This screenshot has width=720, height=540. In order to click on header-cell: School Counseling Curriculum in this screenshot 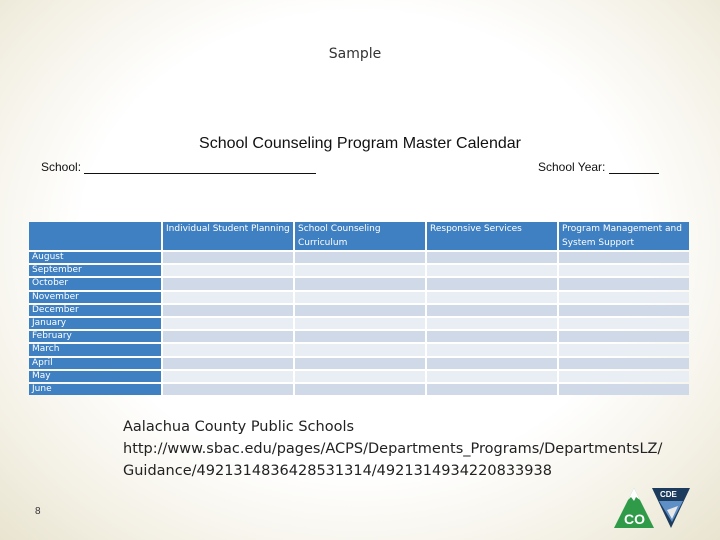, I will do `click(360, 236)`.